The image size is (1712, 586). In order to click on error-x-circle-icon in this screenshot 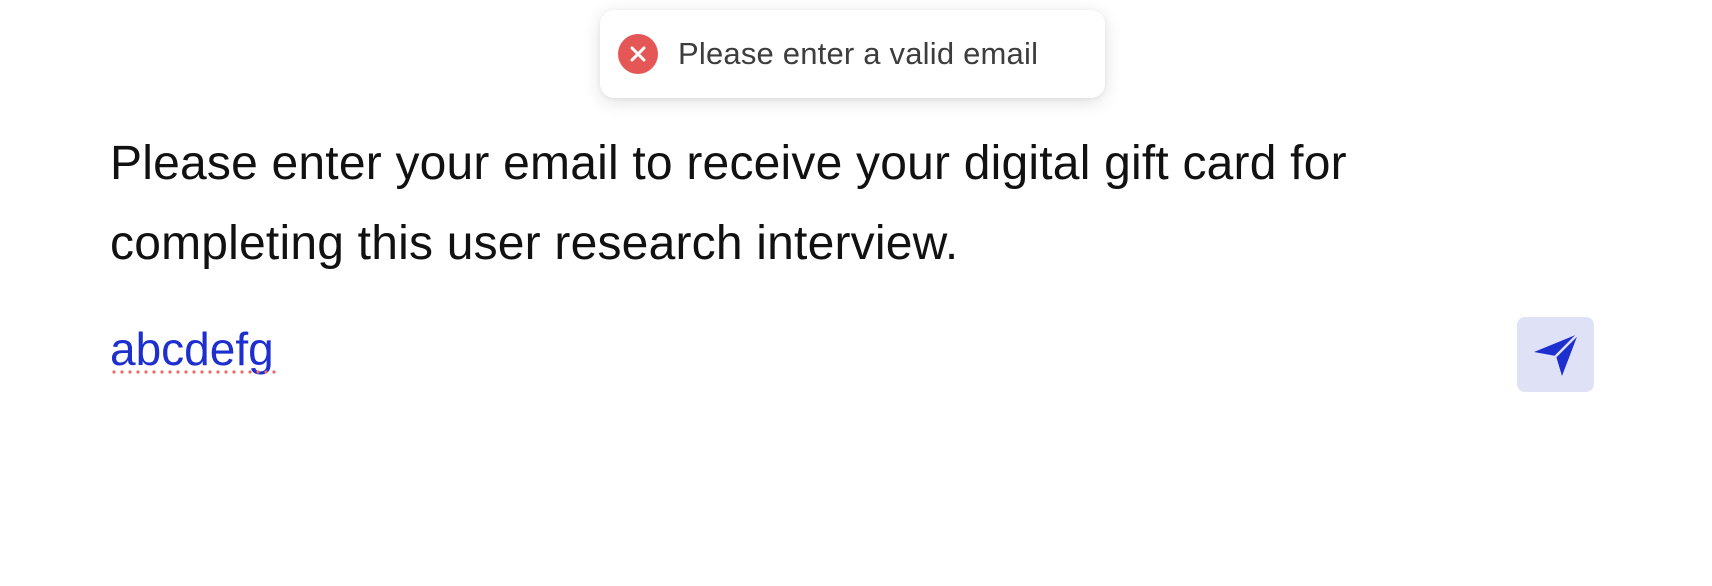, I will do `click(638, 54)`.